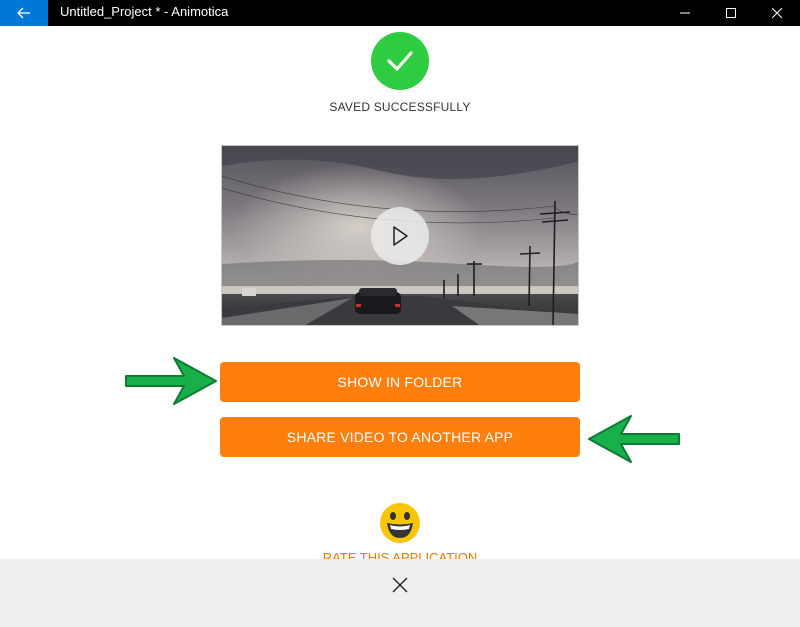 The height and width of the screenshot is (627, 800). I want to click on play-icon, so click(400, 236).